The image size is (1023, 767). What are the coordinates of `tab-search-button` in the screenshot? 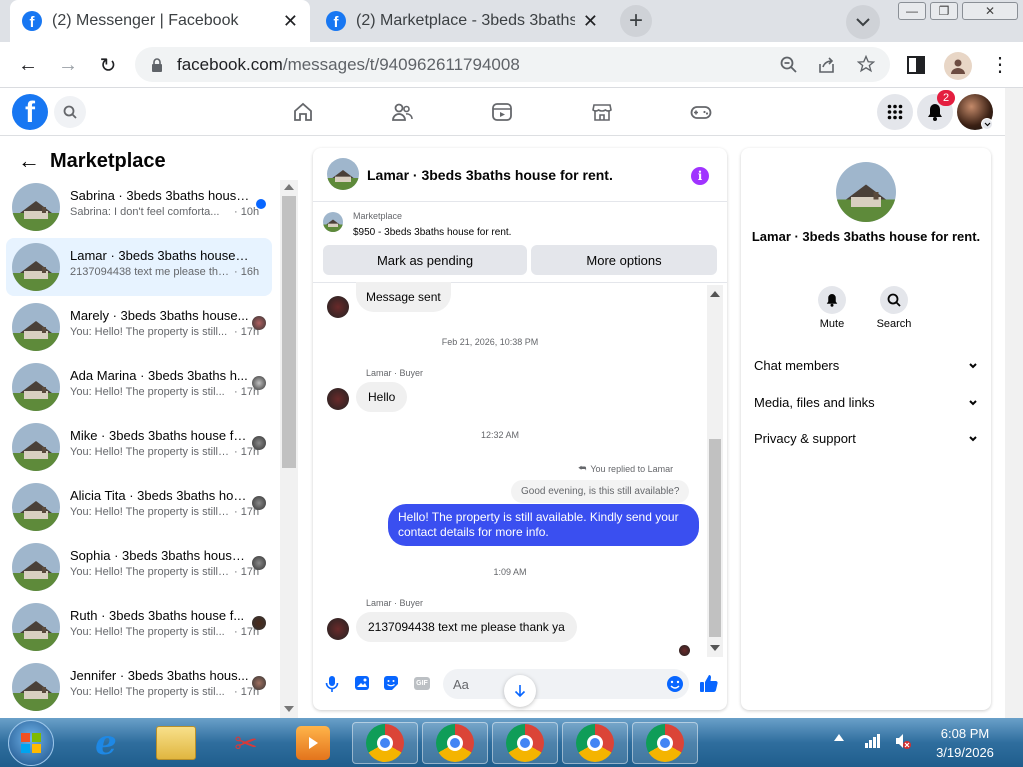 It's located at (863, 22).